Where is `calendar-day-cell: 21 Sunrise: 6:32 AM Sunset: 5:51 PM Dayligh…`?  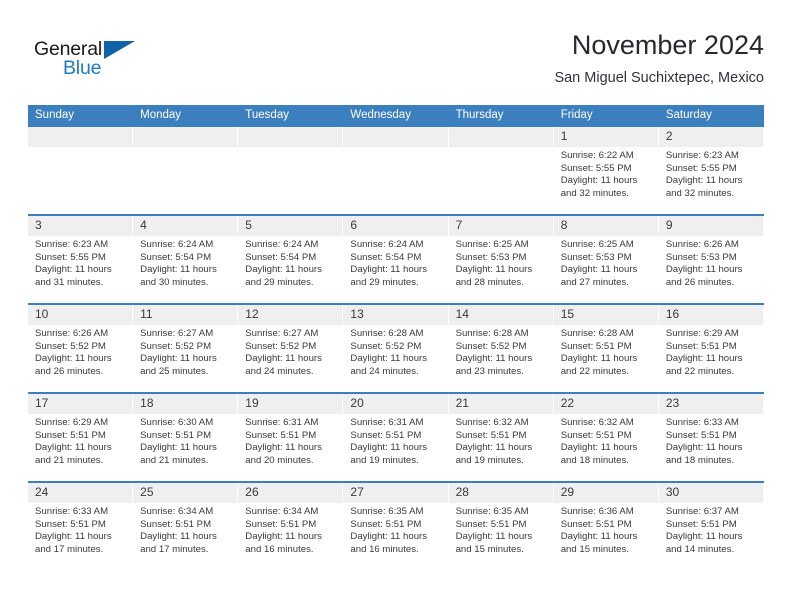
calendar-day-cell: 21 Sunrise: 6:32 AM Sunset: 5:51 PM Dayligh… is located at coordinates (501, 437).